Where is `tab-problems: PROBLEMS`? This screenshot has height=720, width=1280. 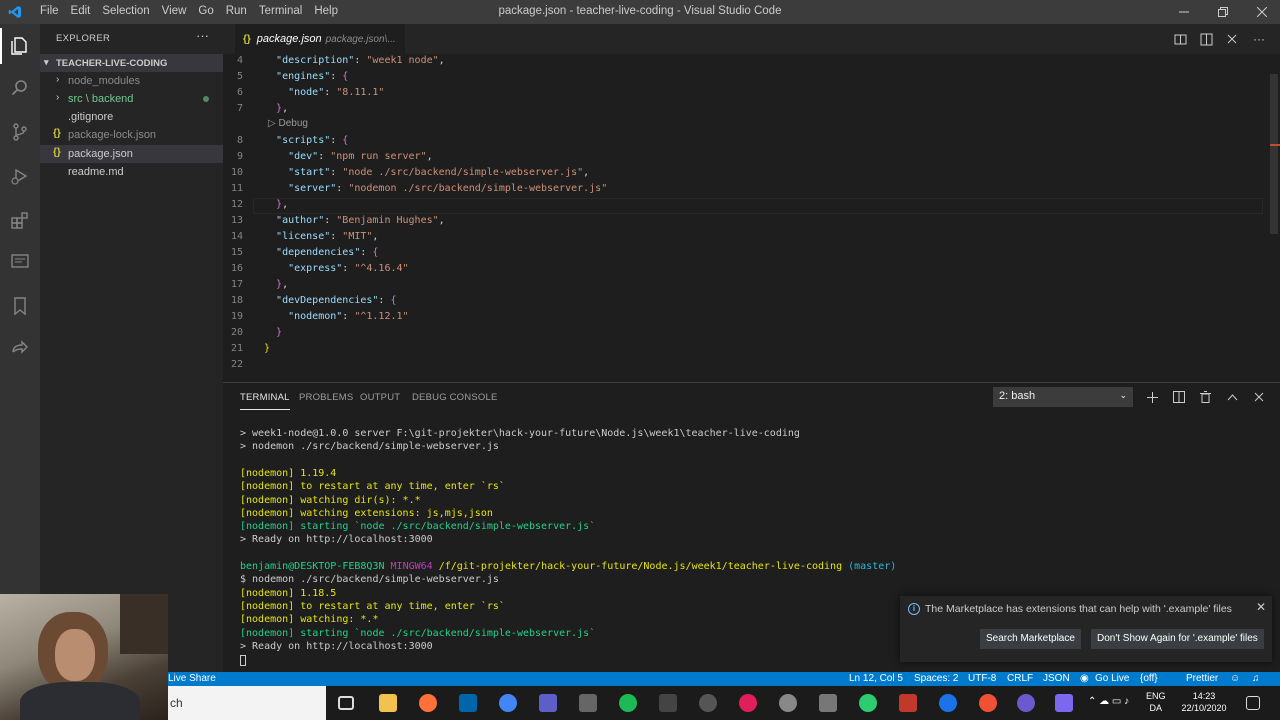 tab-problems: PROBLEMS is located at coordinates (326, 397).